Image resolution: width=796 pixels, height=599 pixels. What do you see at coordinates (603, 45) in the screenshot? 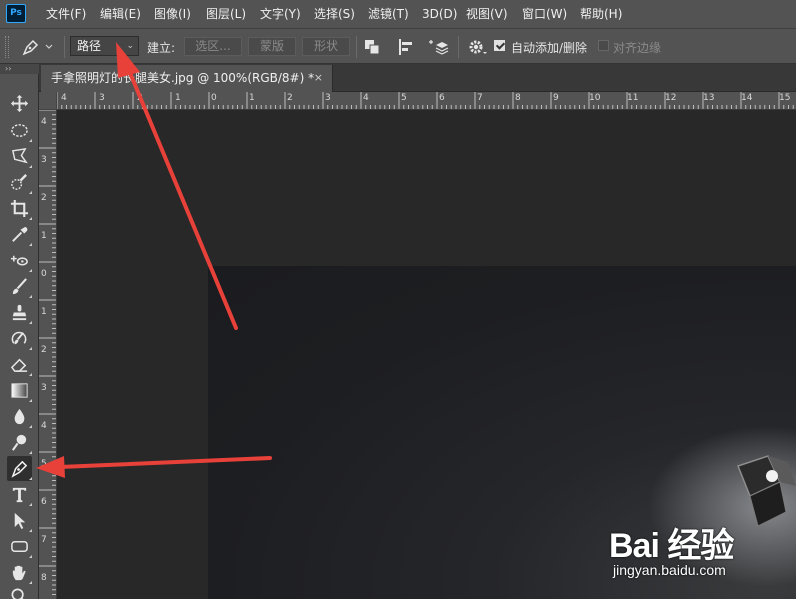
I see `align-edges-checkbox` at bounding box center [603, 45].